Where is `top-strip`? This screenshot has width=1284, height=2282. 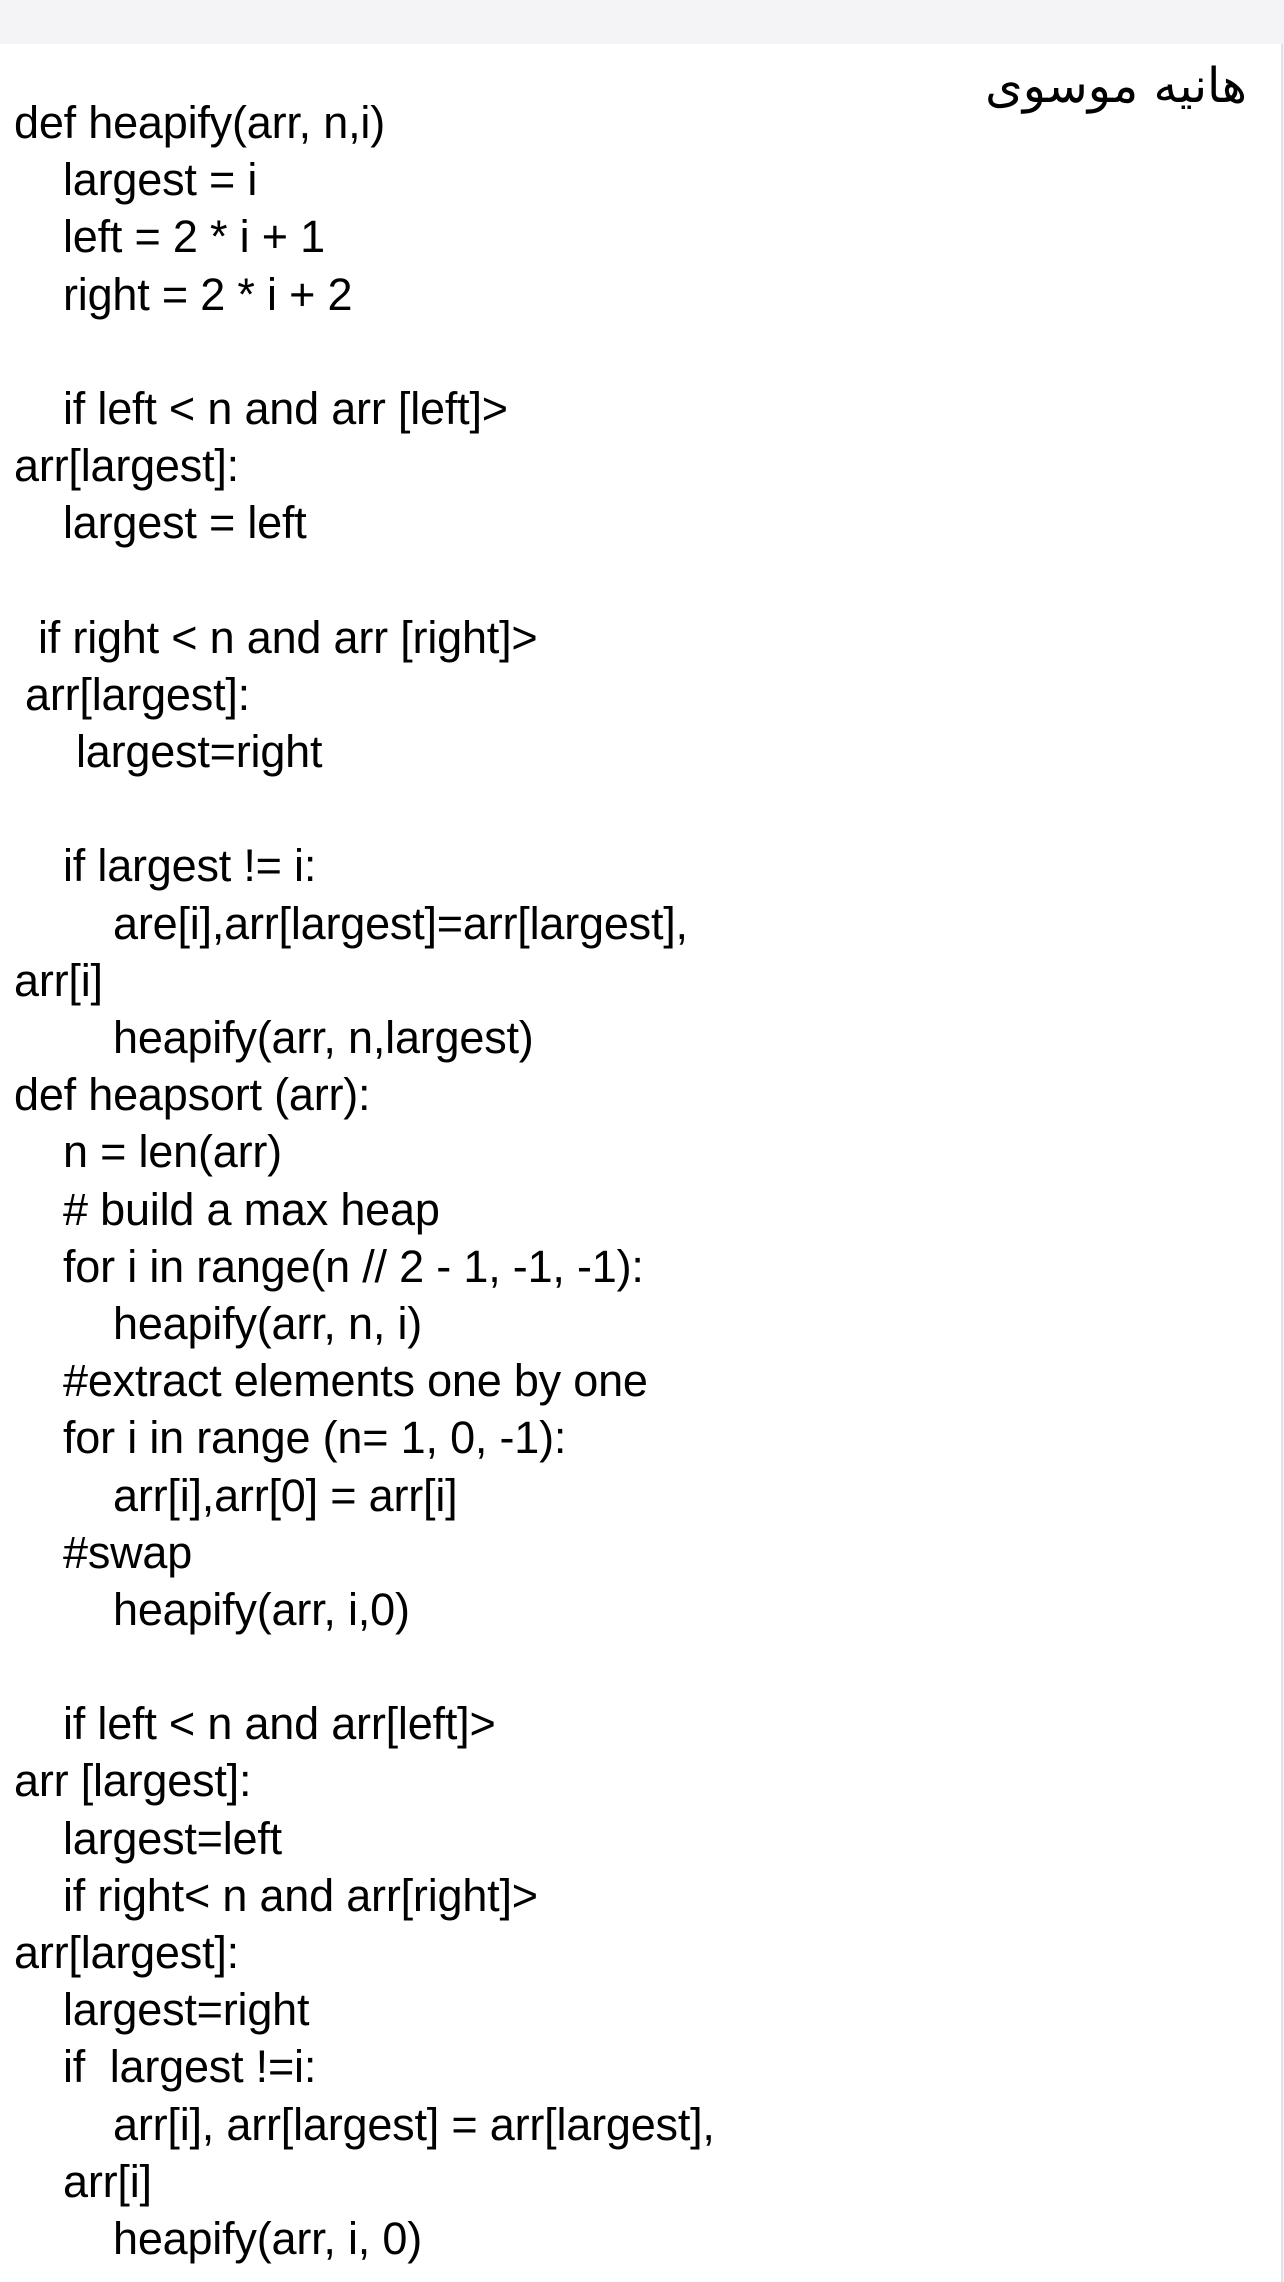 top-strip is located at coordinates (642, 22).